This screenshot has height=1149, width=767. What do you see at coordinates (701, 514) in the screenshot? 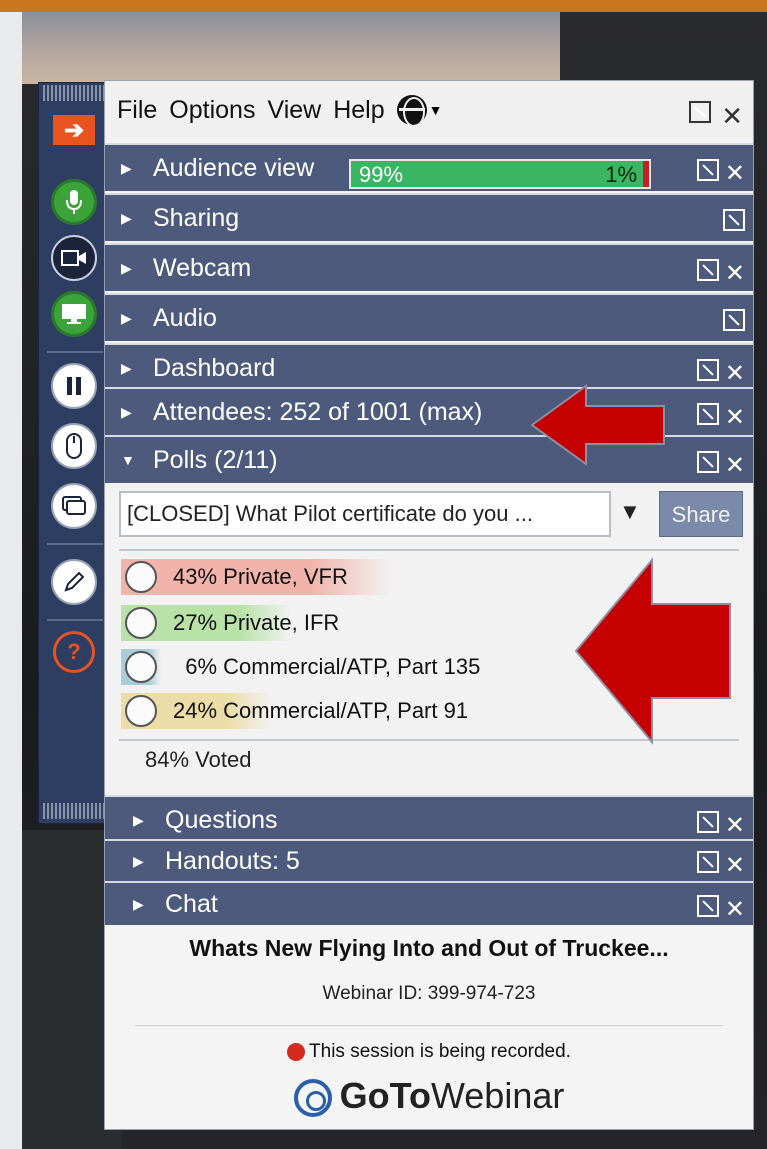
I see `share-poll-button: Share` at bounding box center [701, 514].